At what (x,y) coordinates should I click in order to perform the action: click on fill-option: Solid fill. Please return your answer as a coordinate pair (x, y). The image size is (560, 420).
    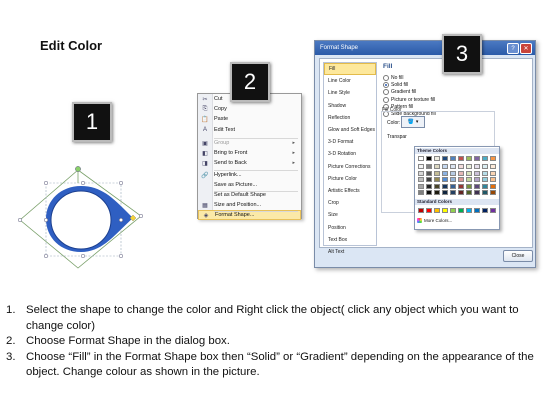
    Looking at the image, I should click on (395, 85).